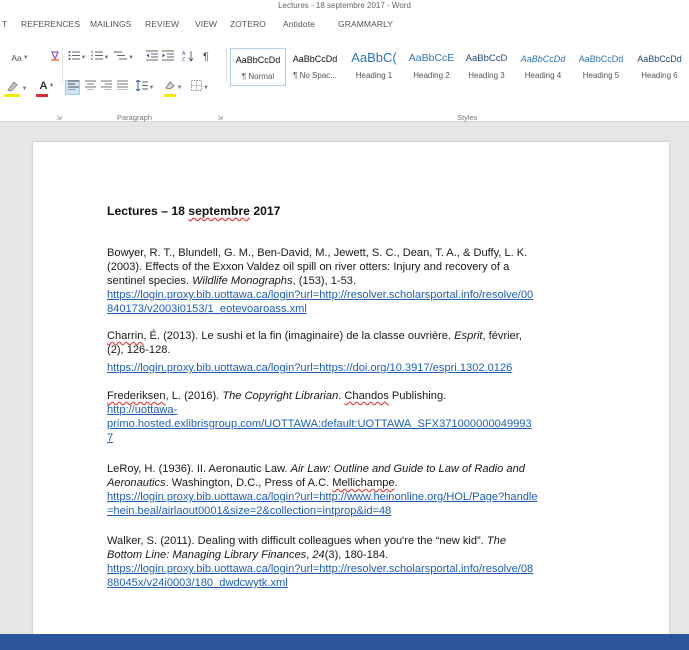 The width and height of the screenshot is (689, 650). Describe the element at coordinates (194, 211) in the screenshot. I see `document-heading: Lectures – 18 septembre 2017` at that location.